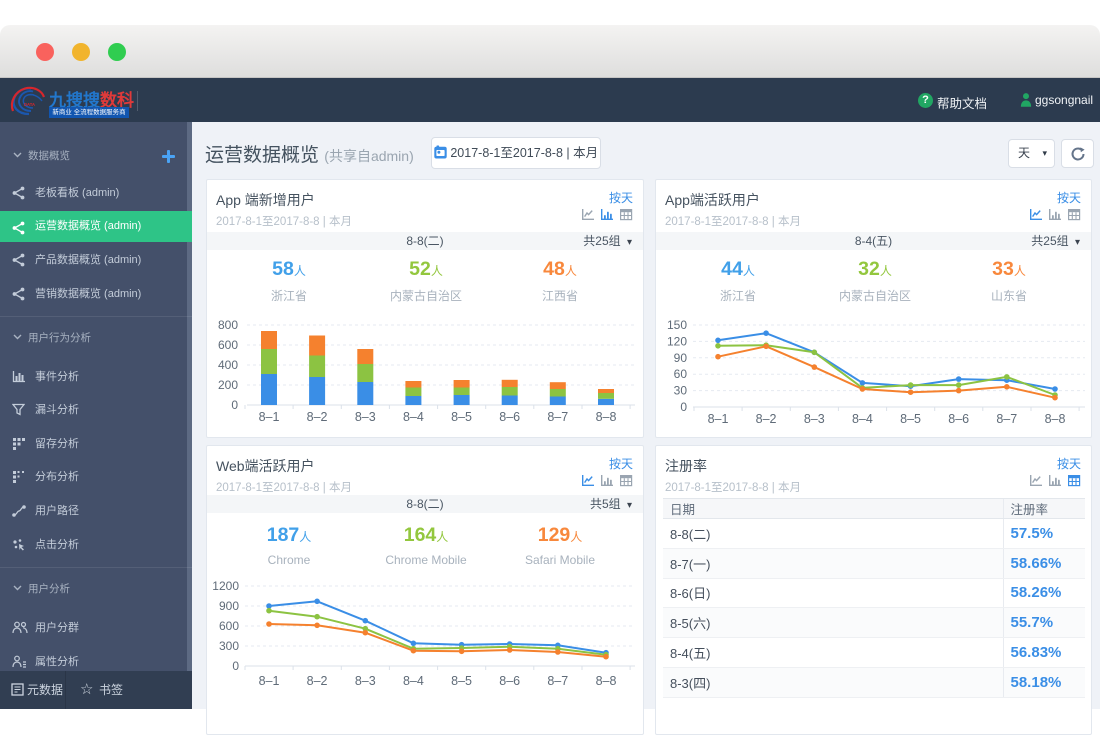 This screenshot has width=1100, height=736. What do you see at coordinates (229, 646) in the screenshot?
I see `svg-text: 300` at bounding box center [229, 646].